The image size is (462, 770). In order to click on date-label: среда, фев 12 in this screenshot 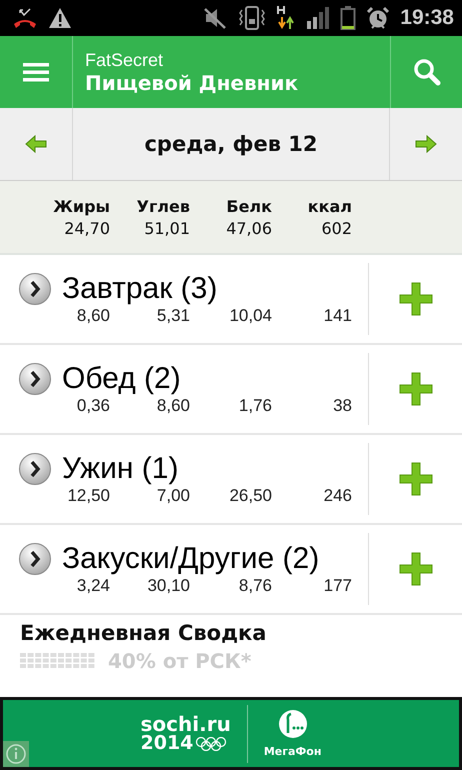, I will do `click(231, 144)`.